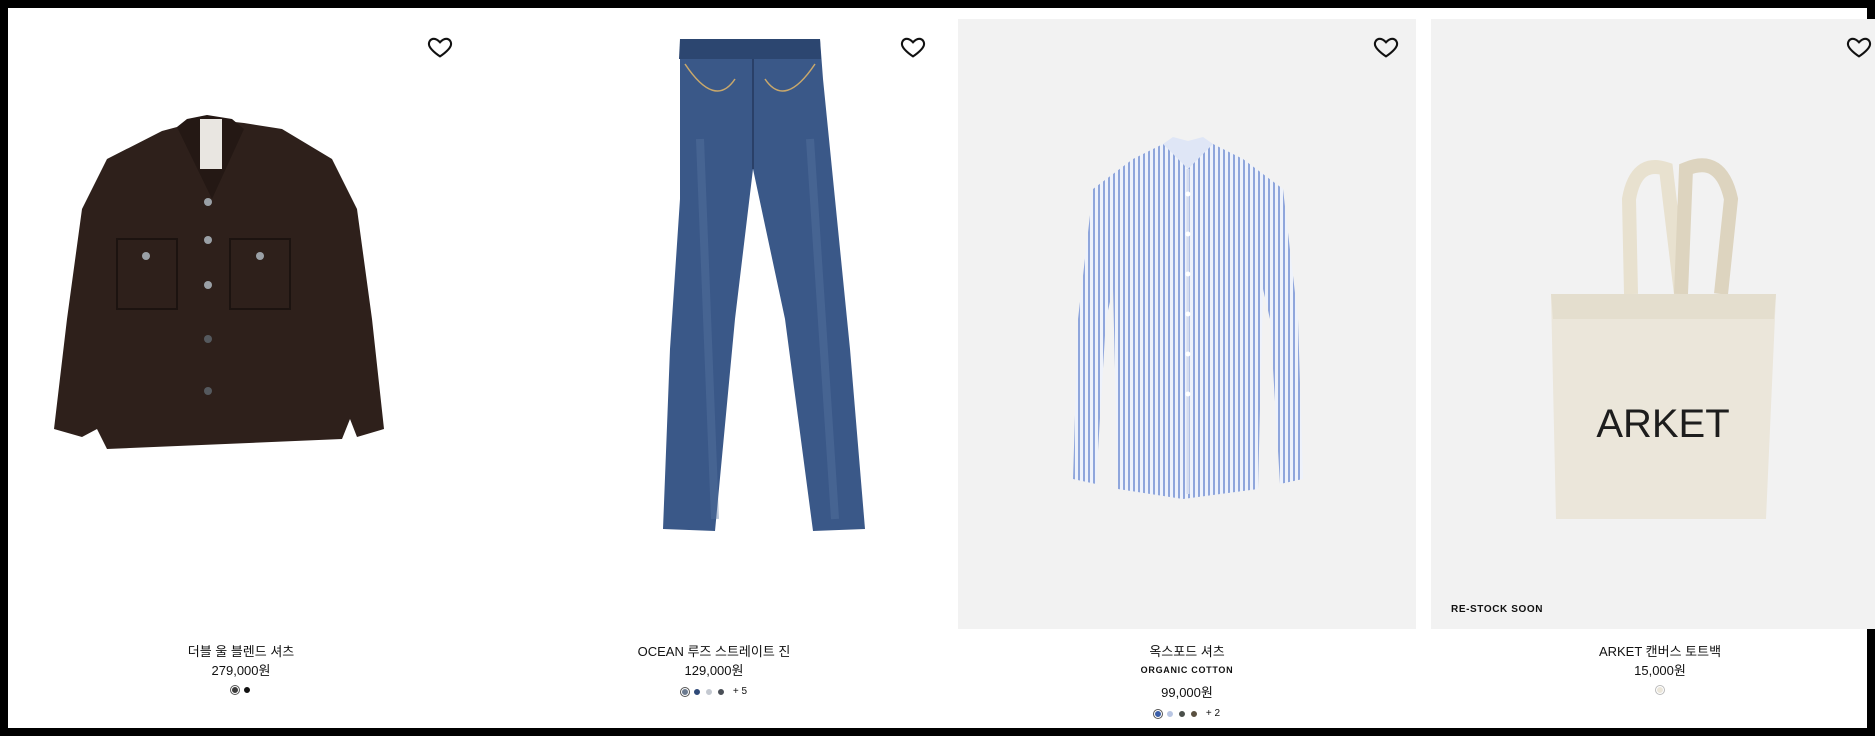 Image resolution: width=1875 pixels, height=736 pixels. What do you see at coordinates (241, 662) in the screenshot?
I see `product-info: 더블 울 블렌드 셔츠 279,000원` at bounding box center [241, 662].